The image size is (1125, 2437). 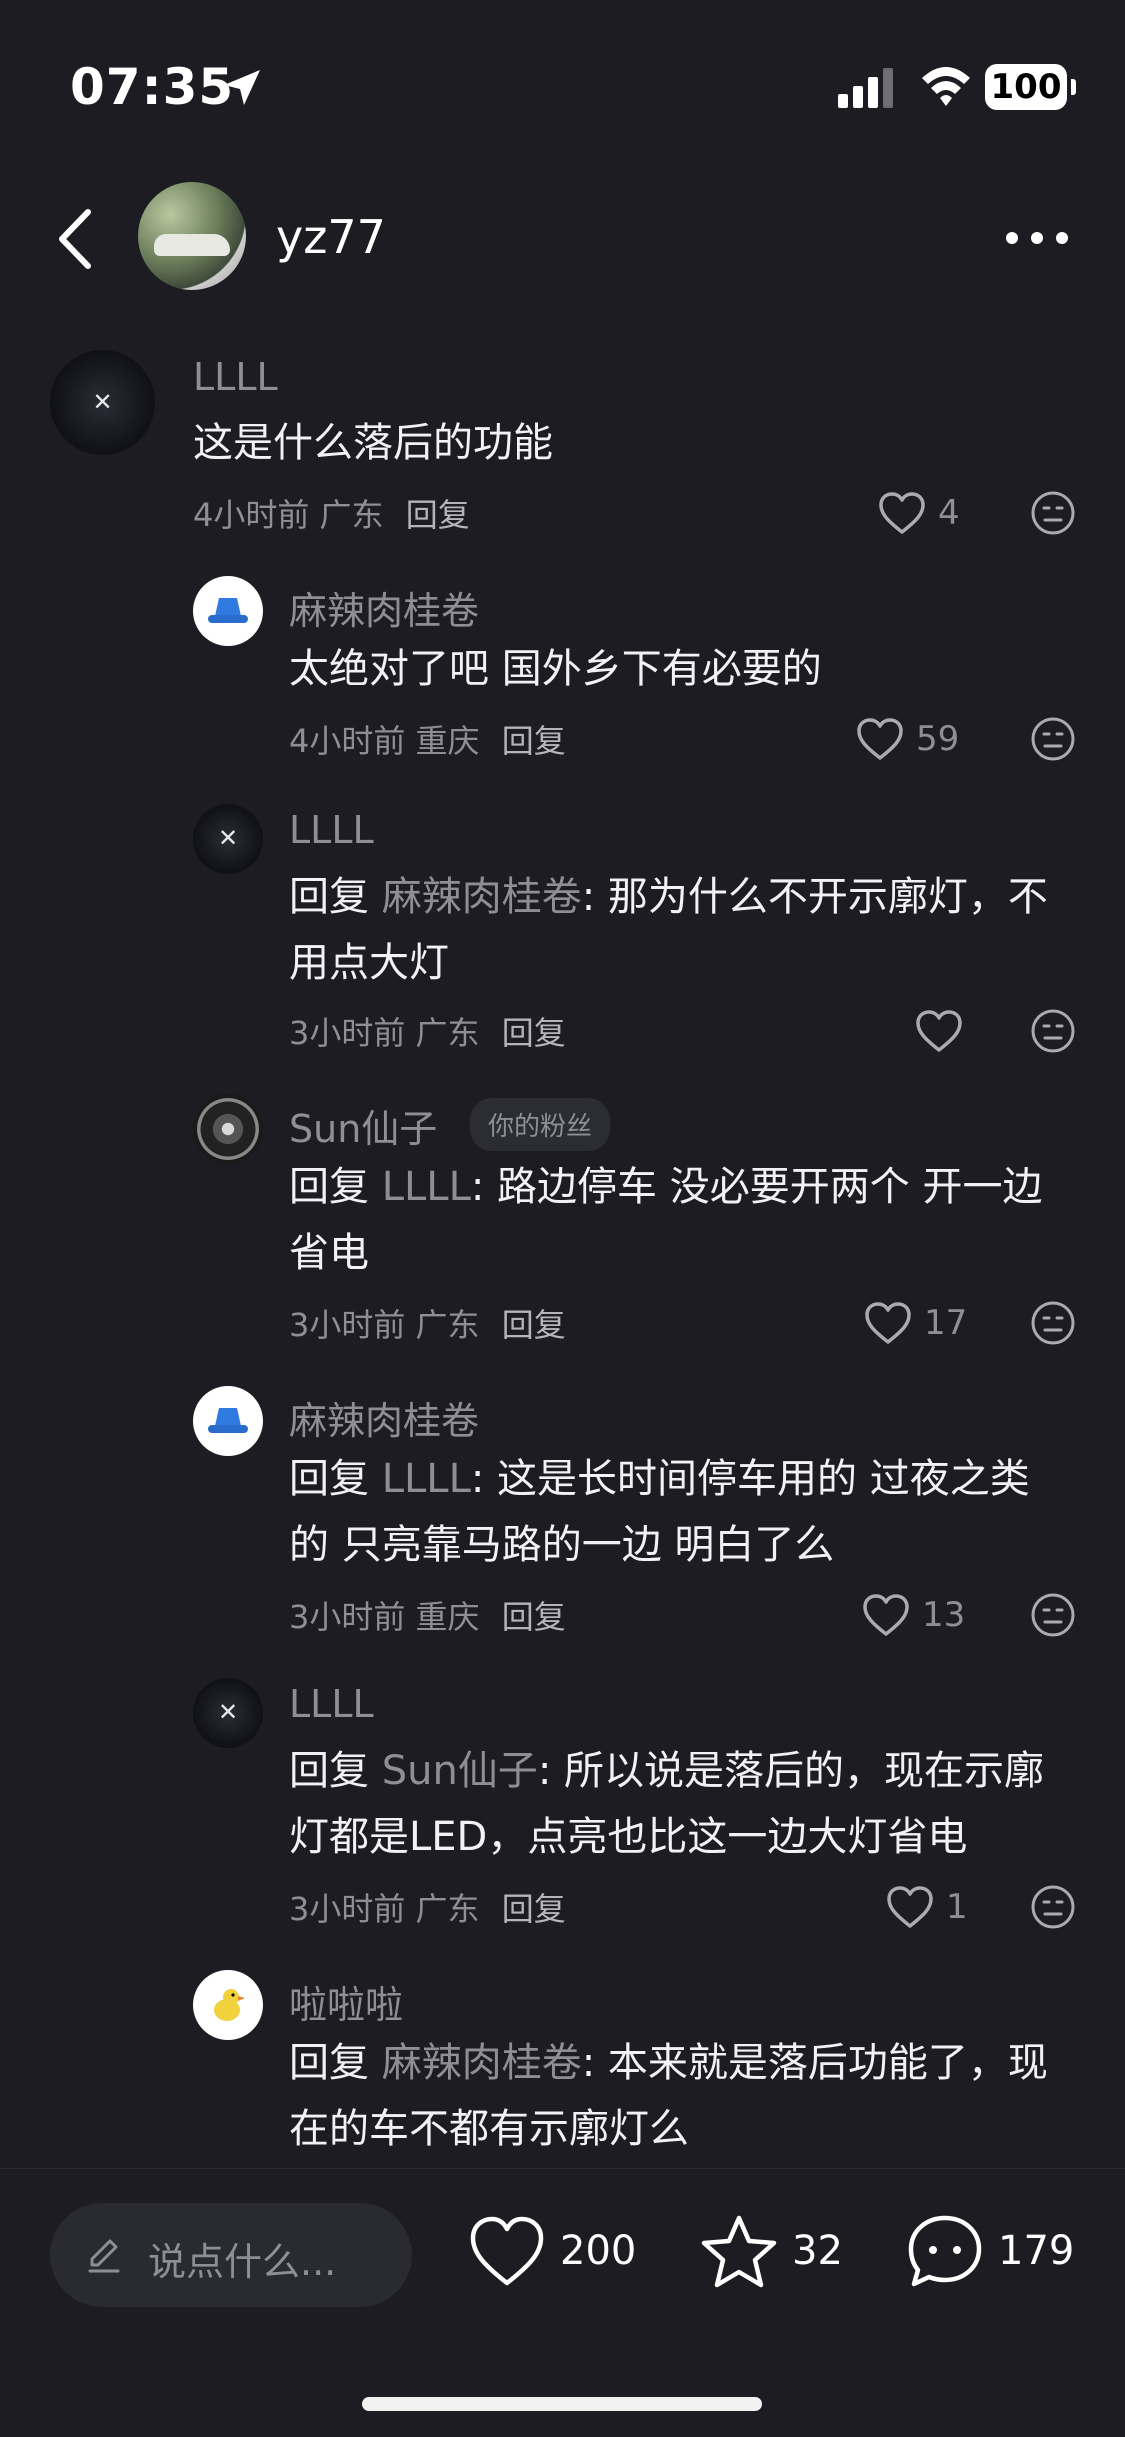 What do you see at coordinates (946, 86) in the screenshot?
I see `wifi-icon` at bounding box center [946, 86].